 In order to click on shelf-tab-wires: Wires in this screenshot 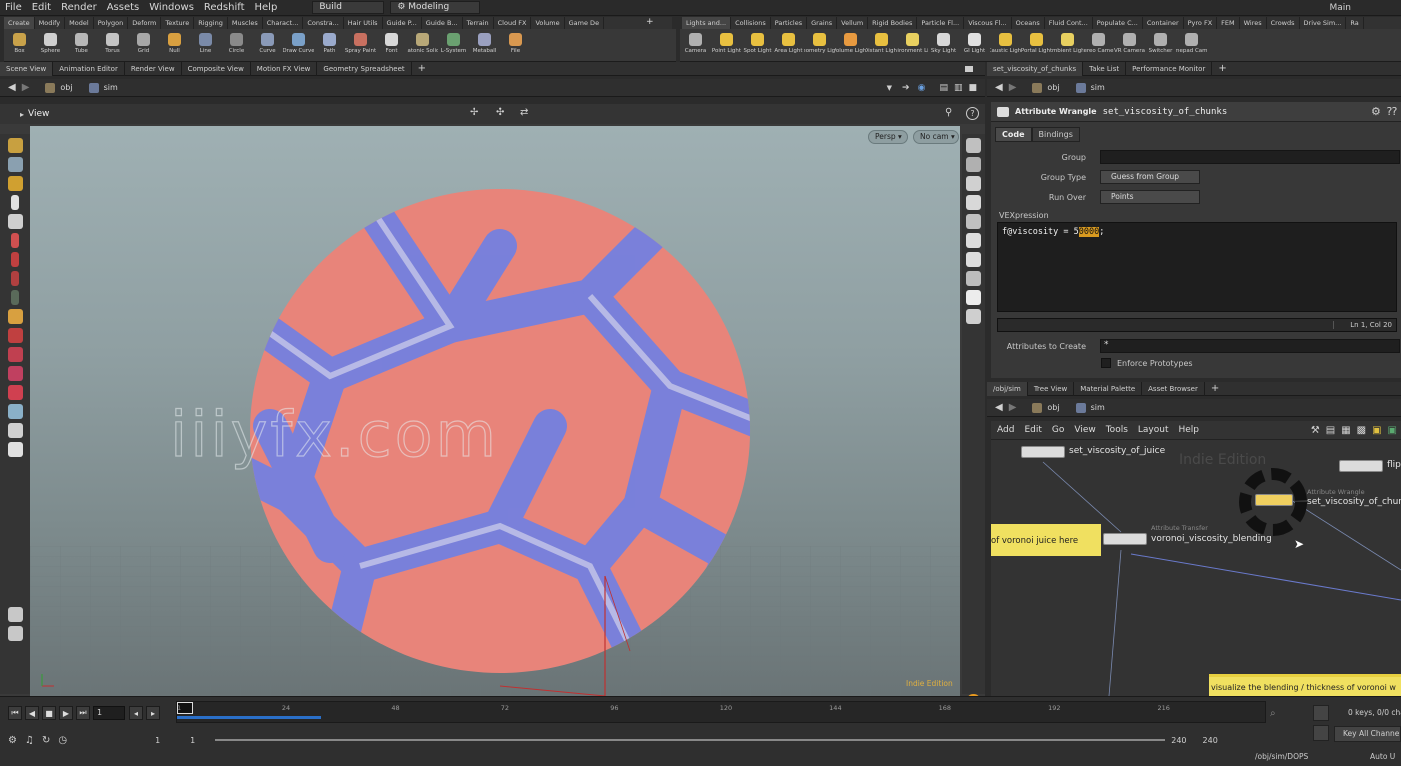, I will do `click(1253, 23)`.